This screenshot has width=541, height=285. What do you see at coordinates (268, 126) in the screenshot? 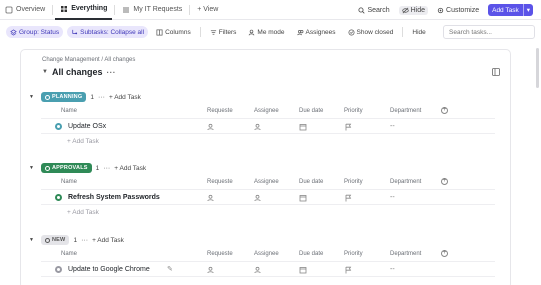
I see `table-row: Update OSx --` at bounding box center [268, 126].